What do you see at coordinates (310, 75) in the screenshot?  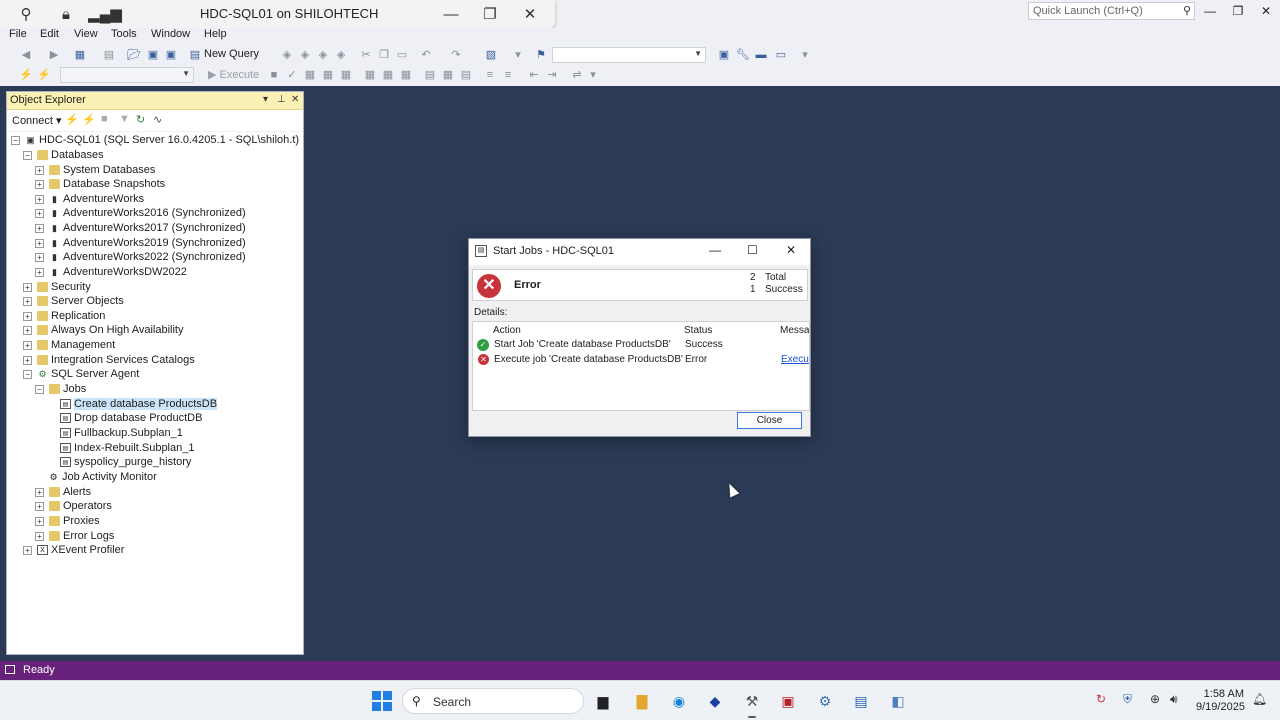 I see `display-plan-icon: ▦` at bounding box center [310, 75].